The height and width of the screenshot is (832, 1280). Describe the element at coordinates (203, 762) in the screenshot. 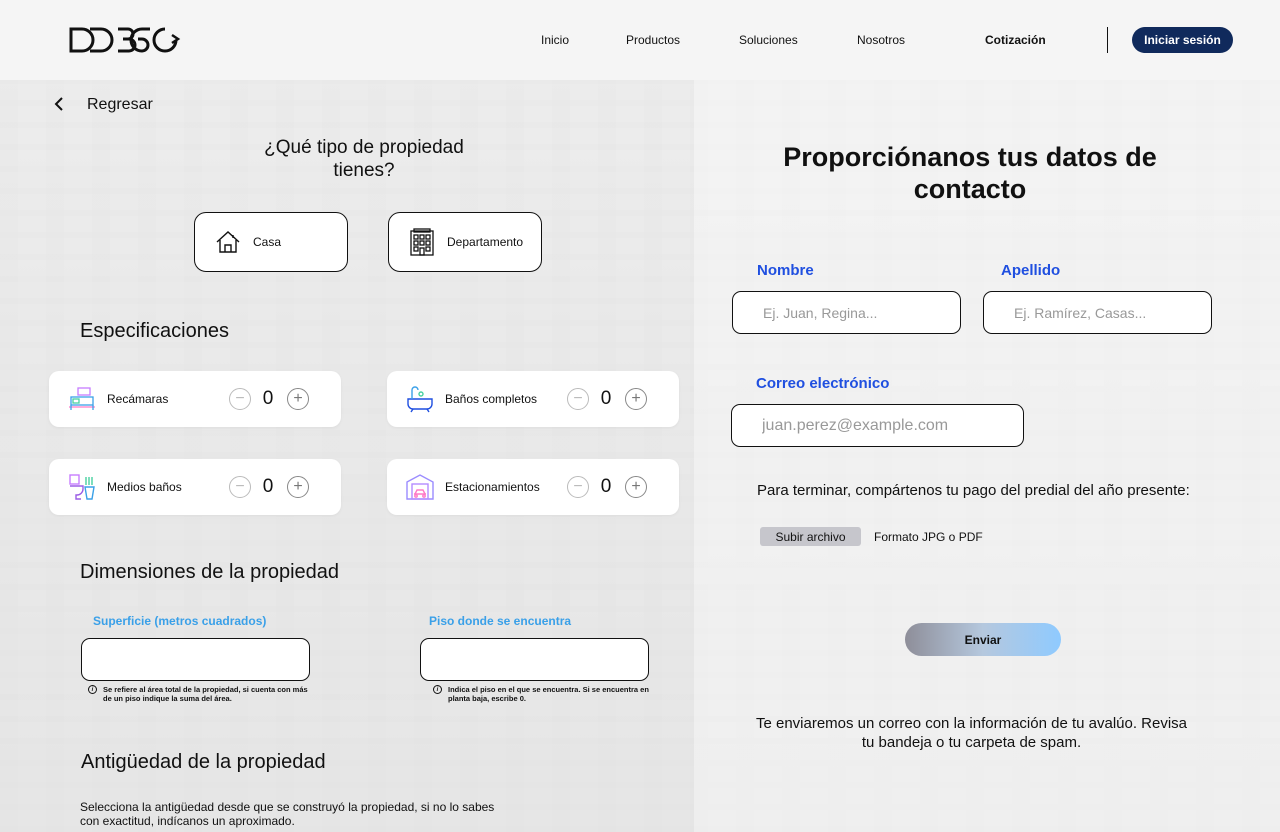

I see `age-title: Antigüedad de la propiedad` at that location.